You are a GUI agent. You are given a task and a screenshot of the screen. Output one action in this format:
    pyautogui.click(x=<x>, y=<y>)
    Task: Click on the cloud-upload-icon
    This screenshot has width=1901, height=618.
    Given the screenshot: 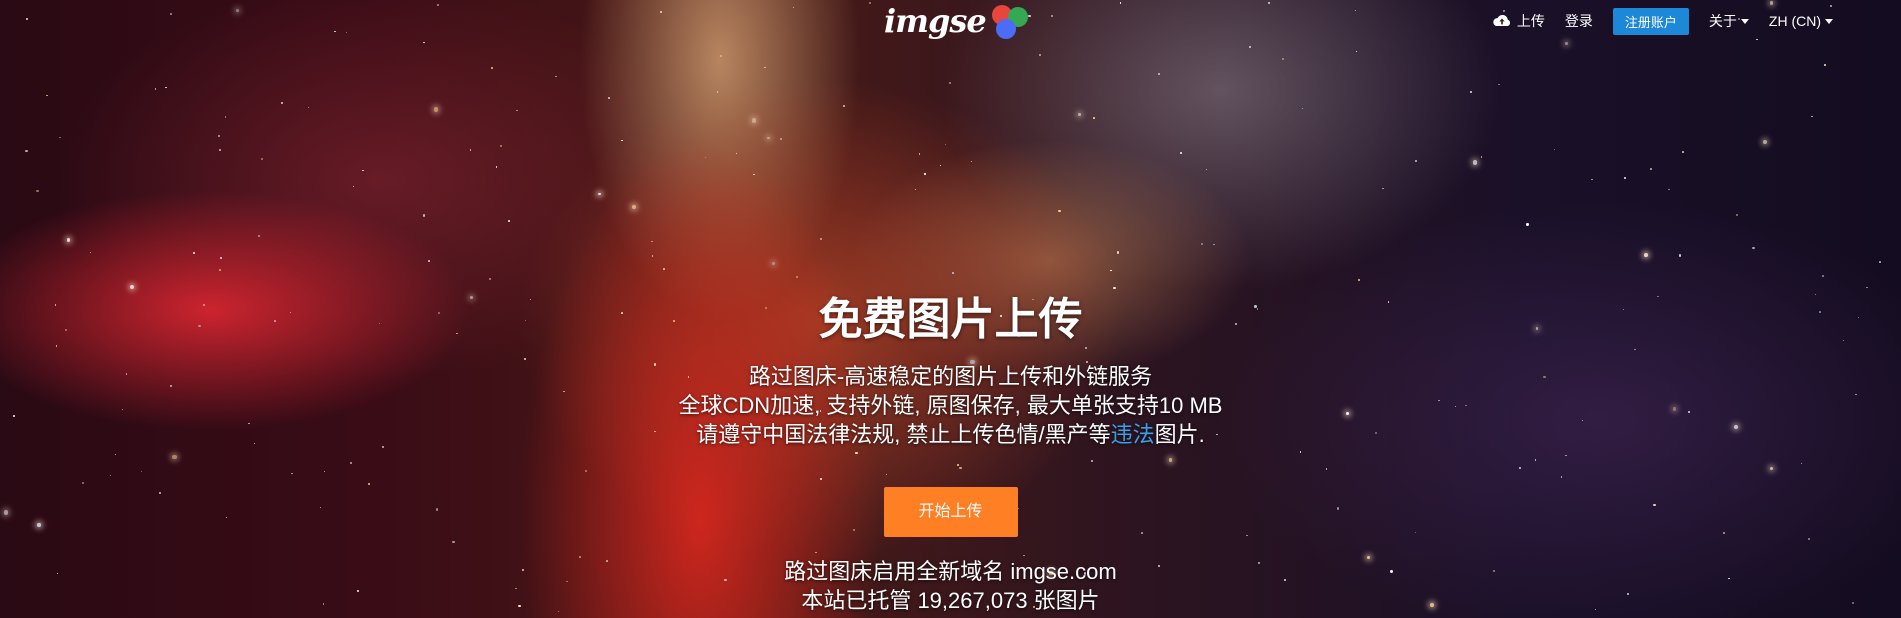 What is the action you would take?
    pyautogui.click(x=1501, y=20)
    